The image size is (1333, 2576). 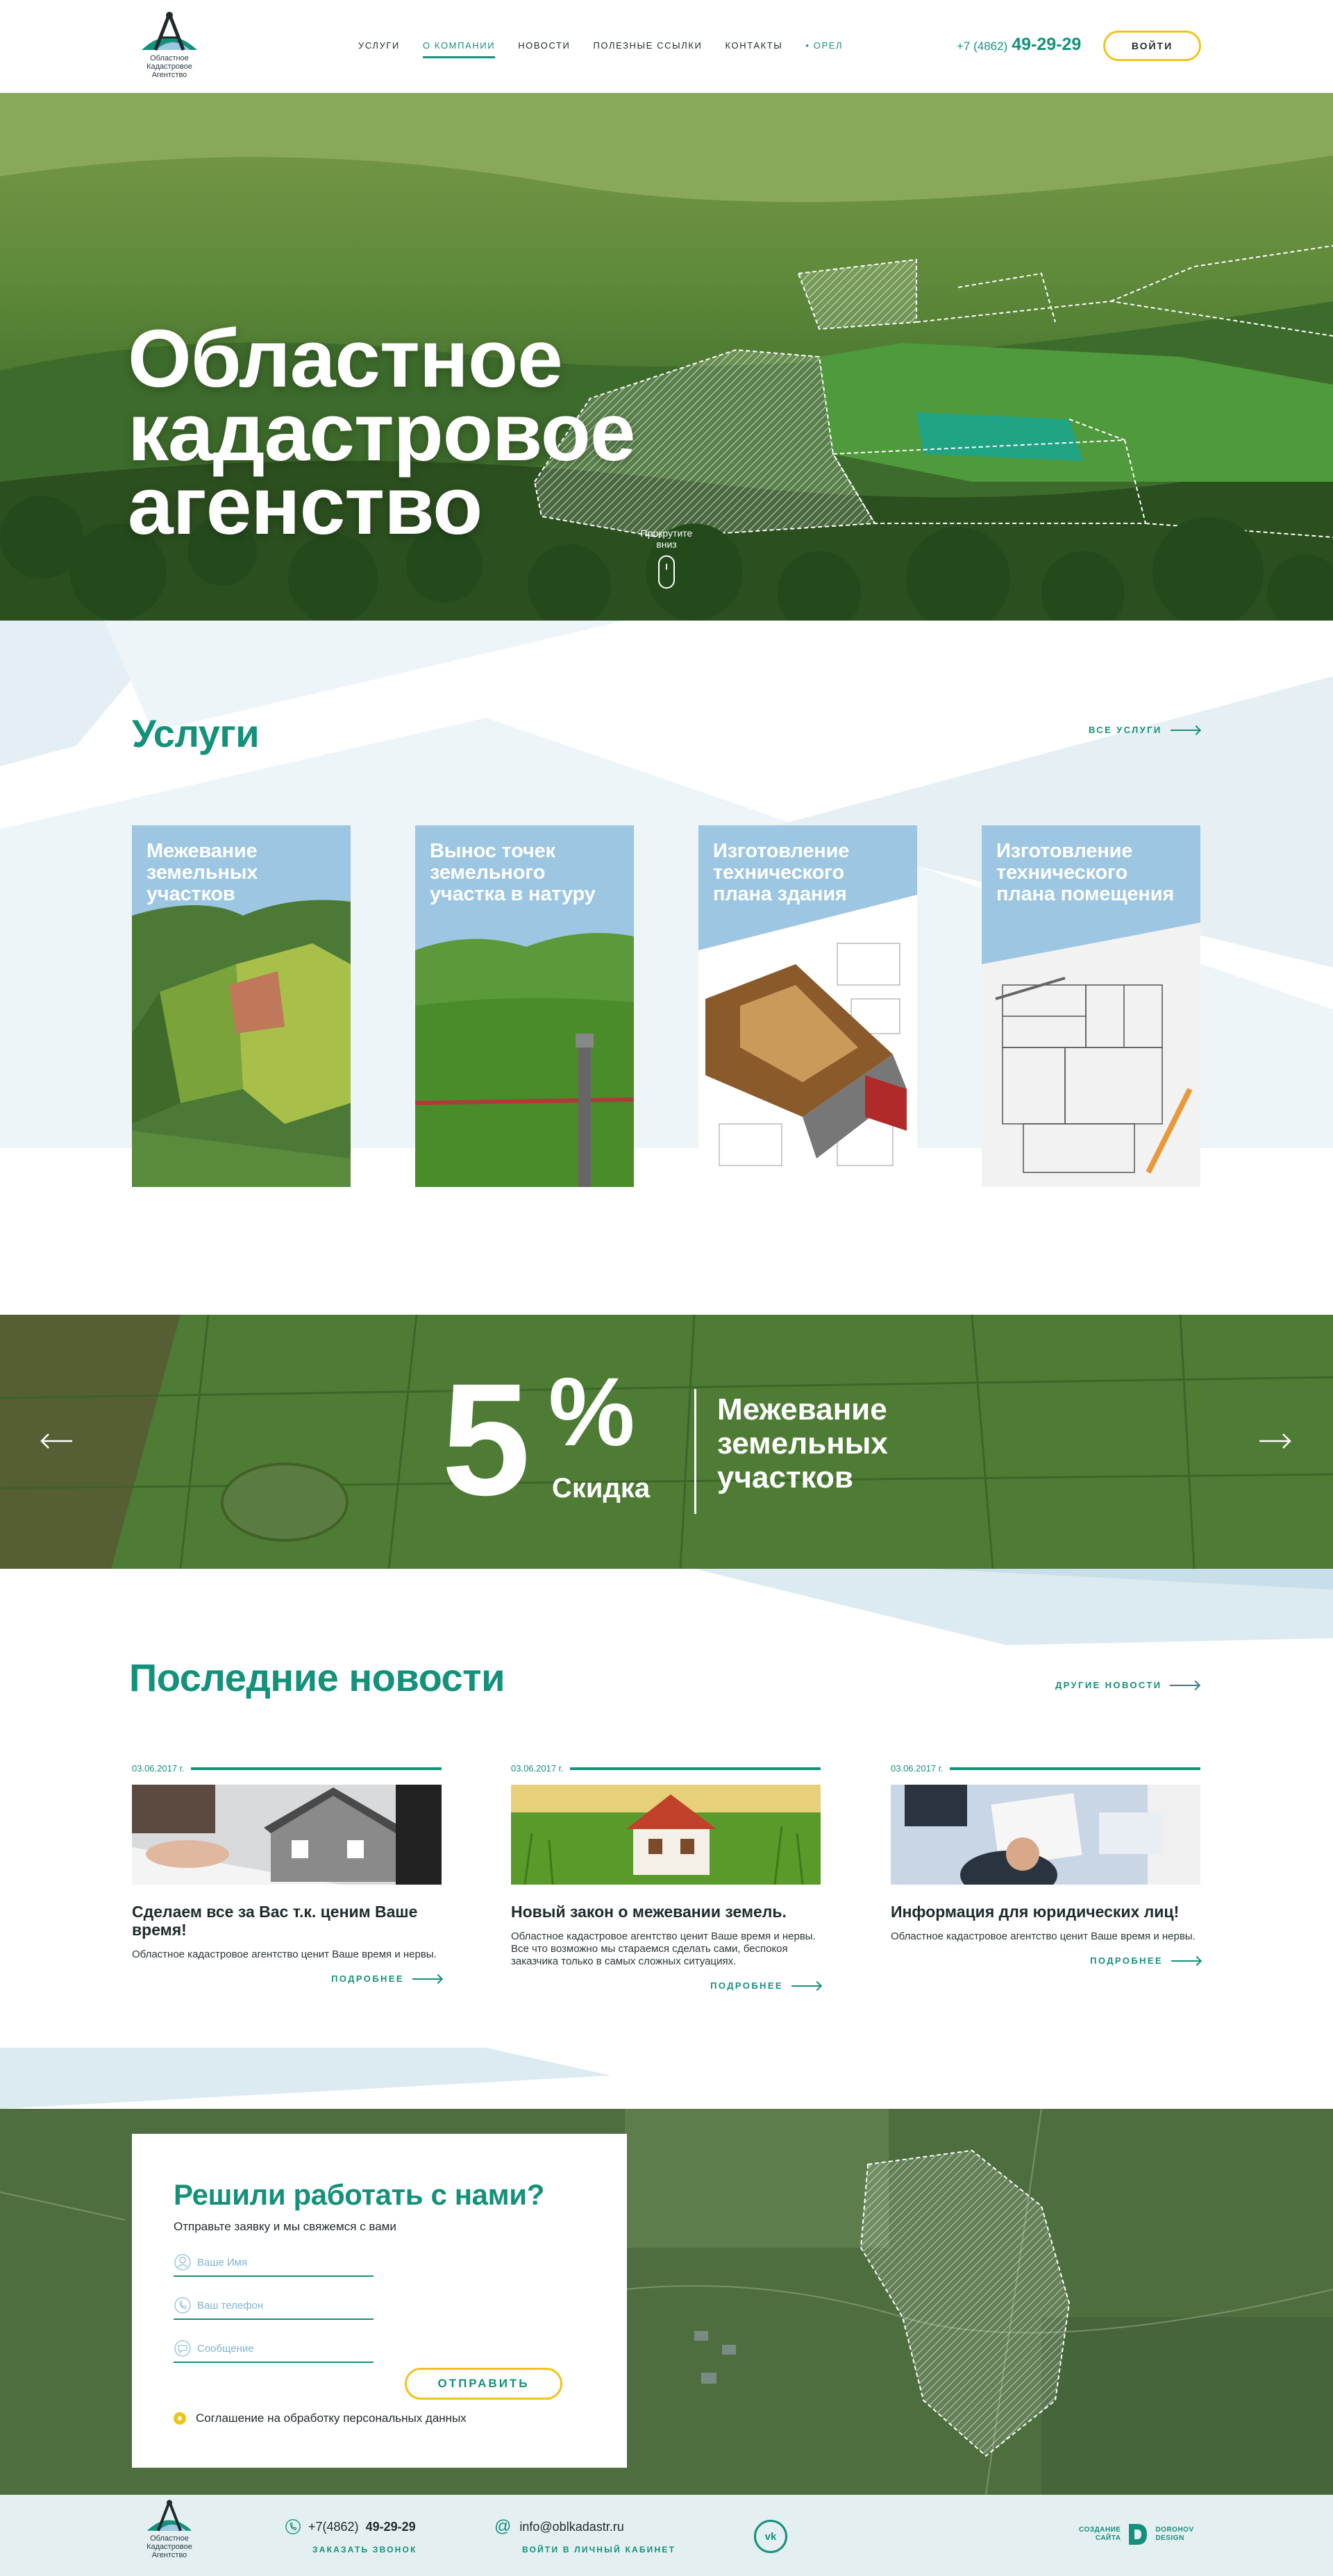 I want to click on phone-code: +7 (4862), so click(x=982, y=46).